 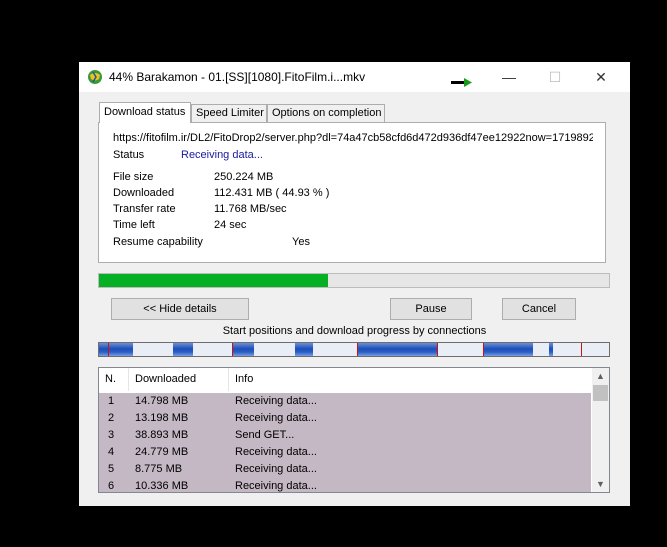 What do you see at coordinates (111, 469) in the screenshot?
I see `cell-number: 5` at bounding box center [111, 469].